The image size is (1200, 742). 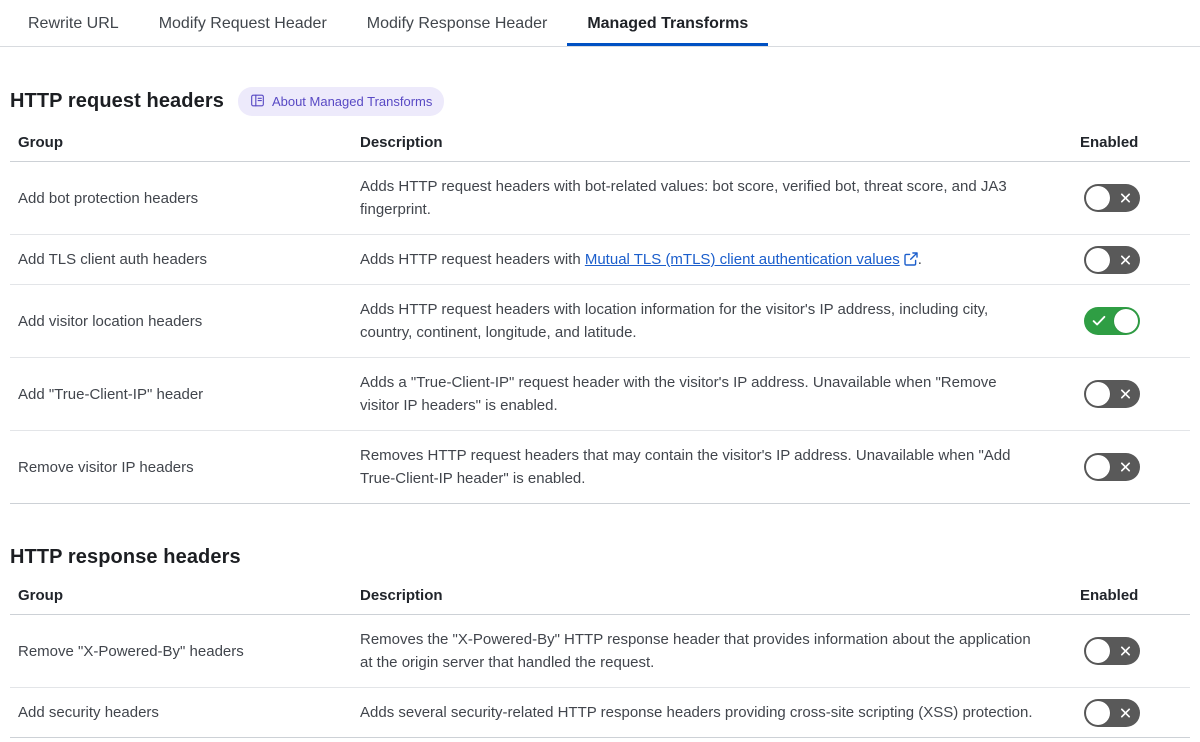 I want to click on tab-rewrite-url: Rewrite URL, so click(x=73, y=23).